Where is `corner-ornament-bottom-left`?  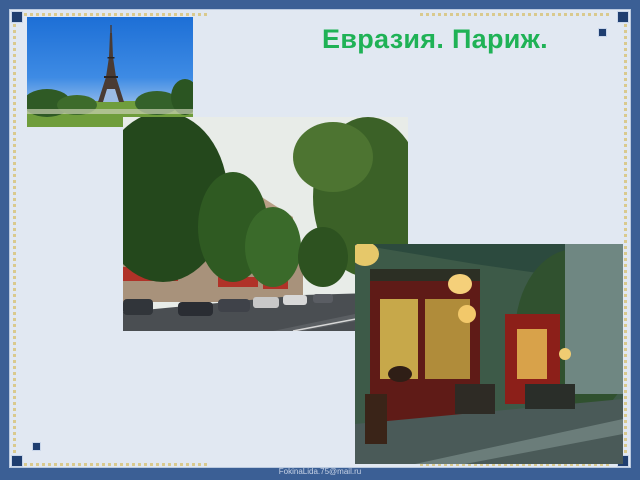
corner-ornament-bottom-left is located at coordinates (17, 461).